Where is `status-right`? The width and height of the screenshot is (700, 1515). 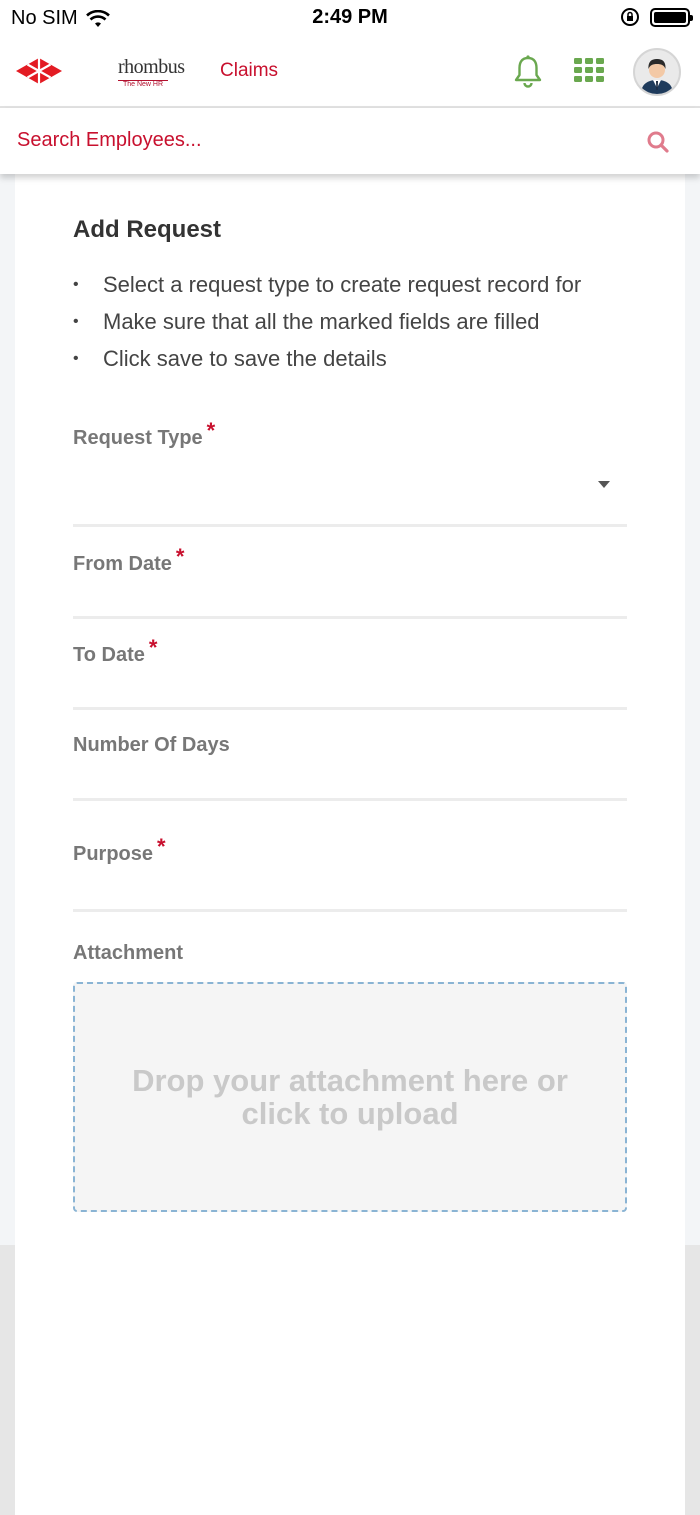
status-right is located at coordinates (656, 17).